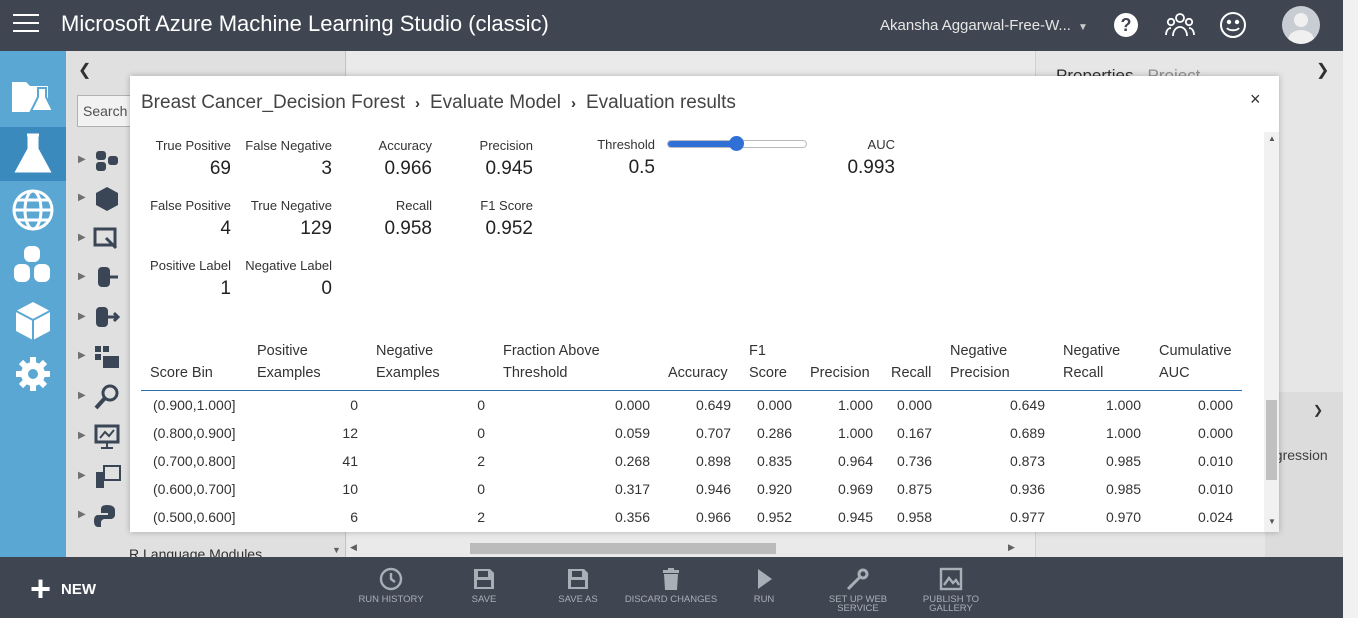  I want to click on save-as-button: SAVE AS, so click(578, 585).